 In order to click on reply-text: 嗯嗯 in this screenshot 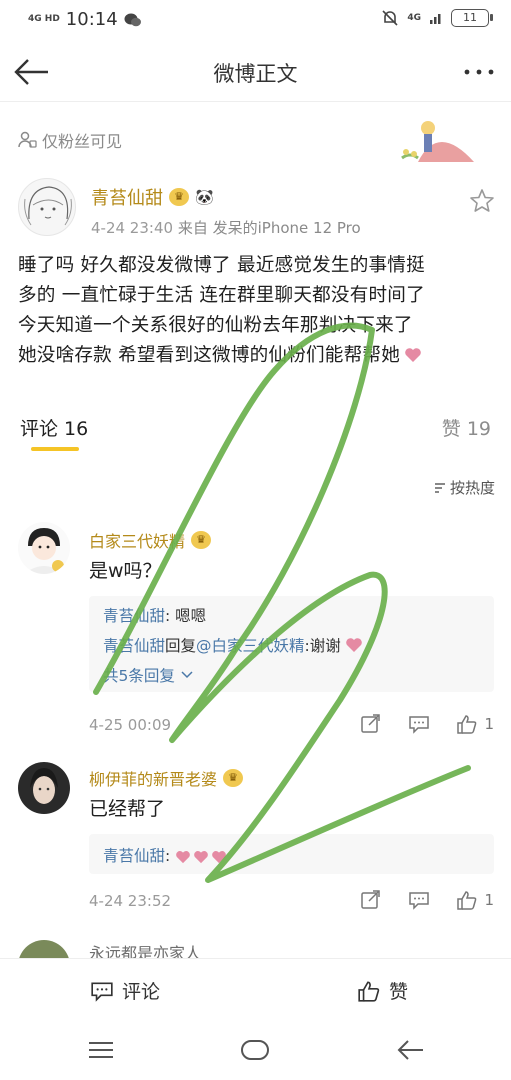, I will do `click(191, 616)`.